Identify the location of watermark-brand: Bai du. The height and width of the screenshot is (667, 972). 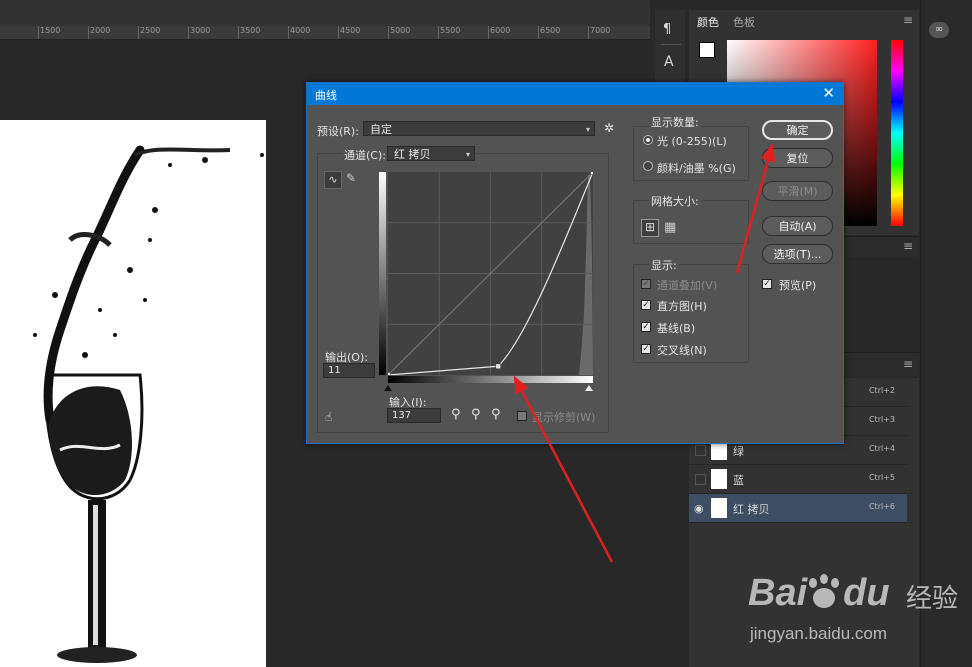
(819, 593).